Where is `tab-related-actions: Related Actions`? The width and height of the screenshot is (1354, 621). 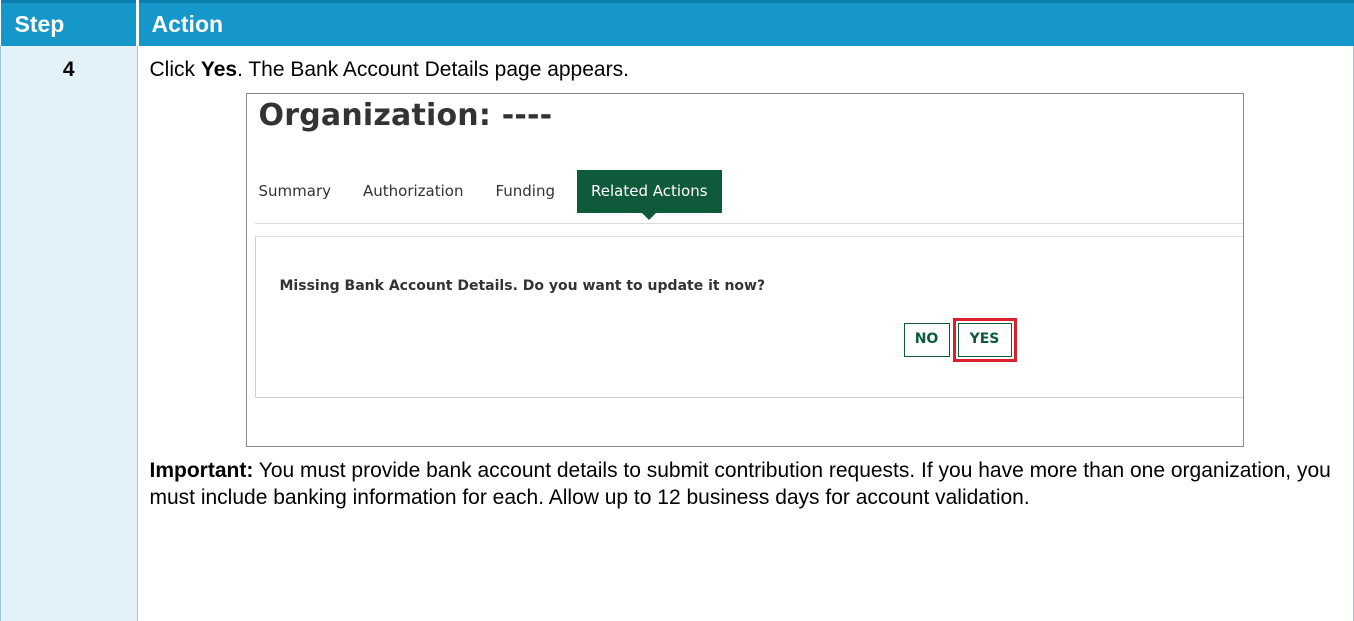
tab-related-actions: Related Actions is located at coordinates (649, 194).